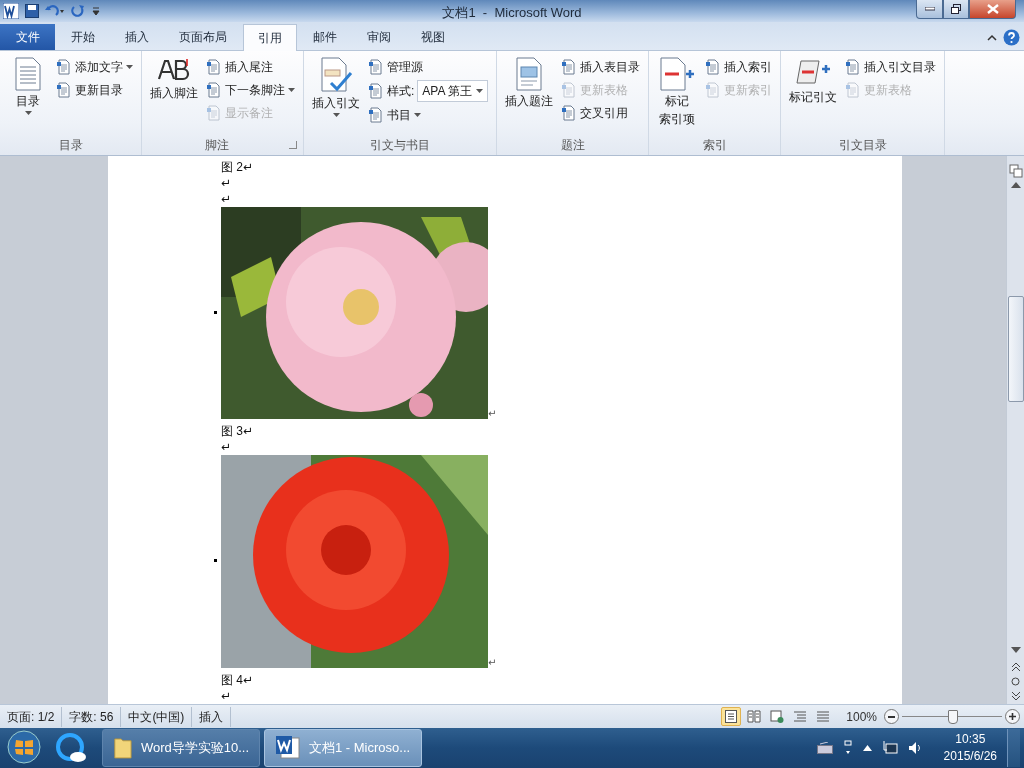 The width and height of the screenshot is (1024, 768). What do you see at coordinates (336, 95) in the screenshot?
I see `ribbon-large-button: 插入引文` at bounding box center [336, 95].